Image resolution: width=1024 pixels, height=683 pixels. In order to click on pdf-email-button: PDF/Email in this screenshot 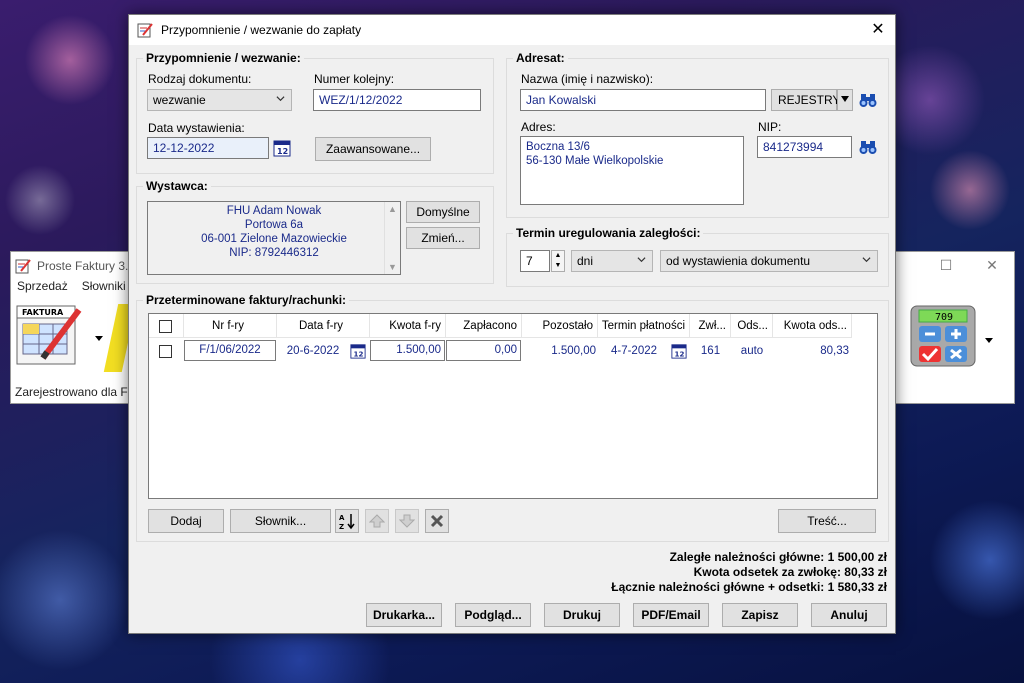, I will do `click(671, 615)`.